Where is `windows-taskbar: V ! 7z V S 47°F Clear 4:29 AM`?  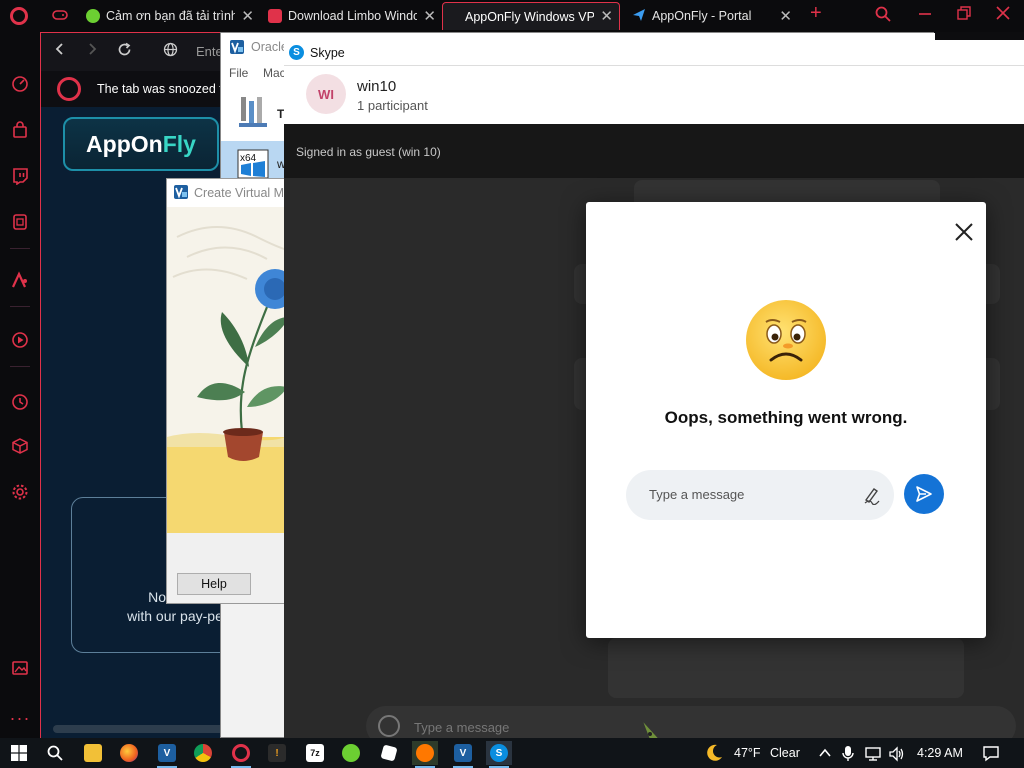 windows-taskbar: V ! 7z V S 47°F Clear 4:29 AM is located at coordinates (512, 753).